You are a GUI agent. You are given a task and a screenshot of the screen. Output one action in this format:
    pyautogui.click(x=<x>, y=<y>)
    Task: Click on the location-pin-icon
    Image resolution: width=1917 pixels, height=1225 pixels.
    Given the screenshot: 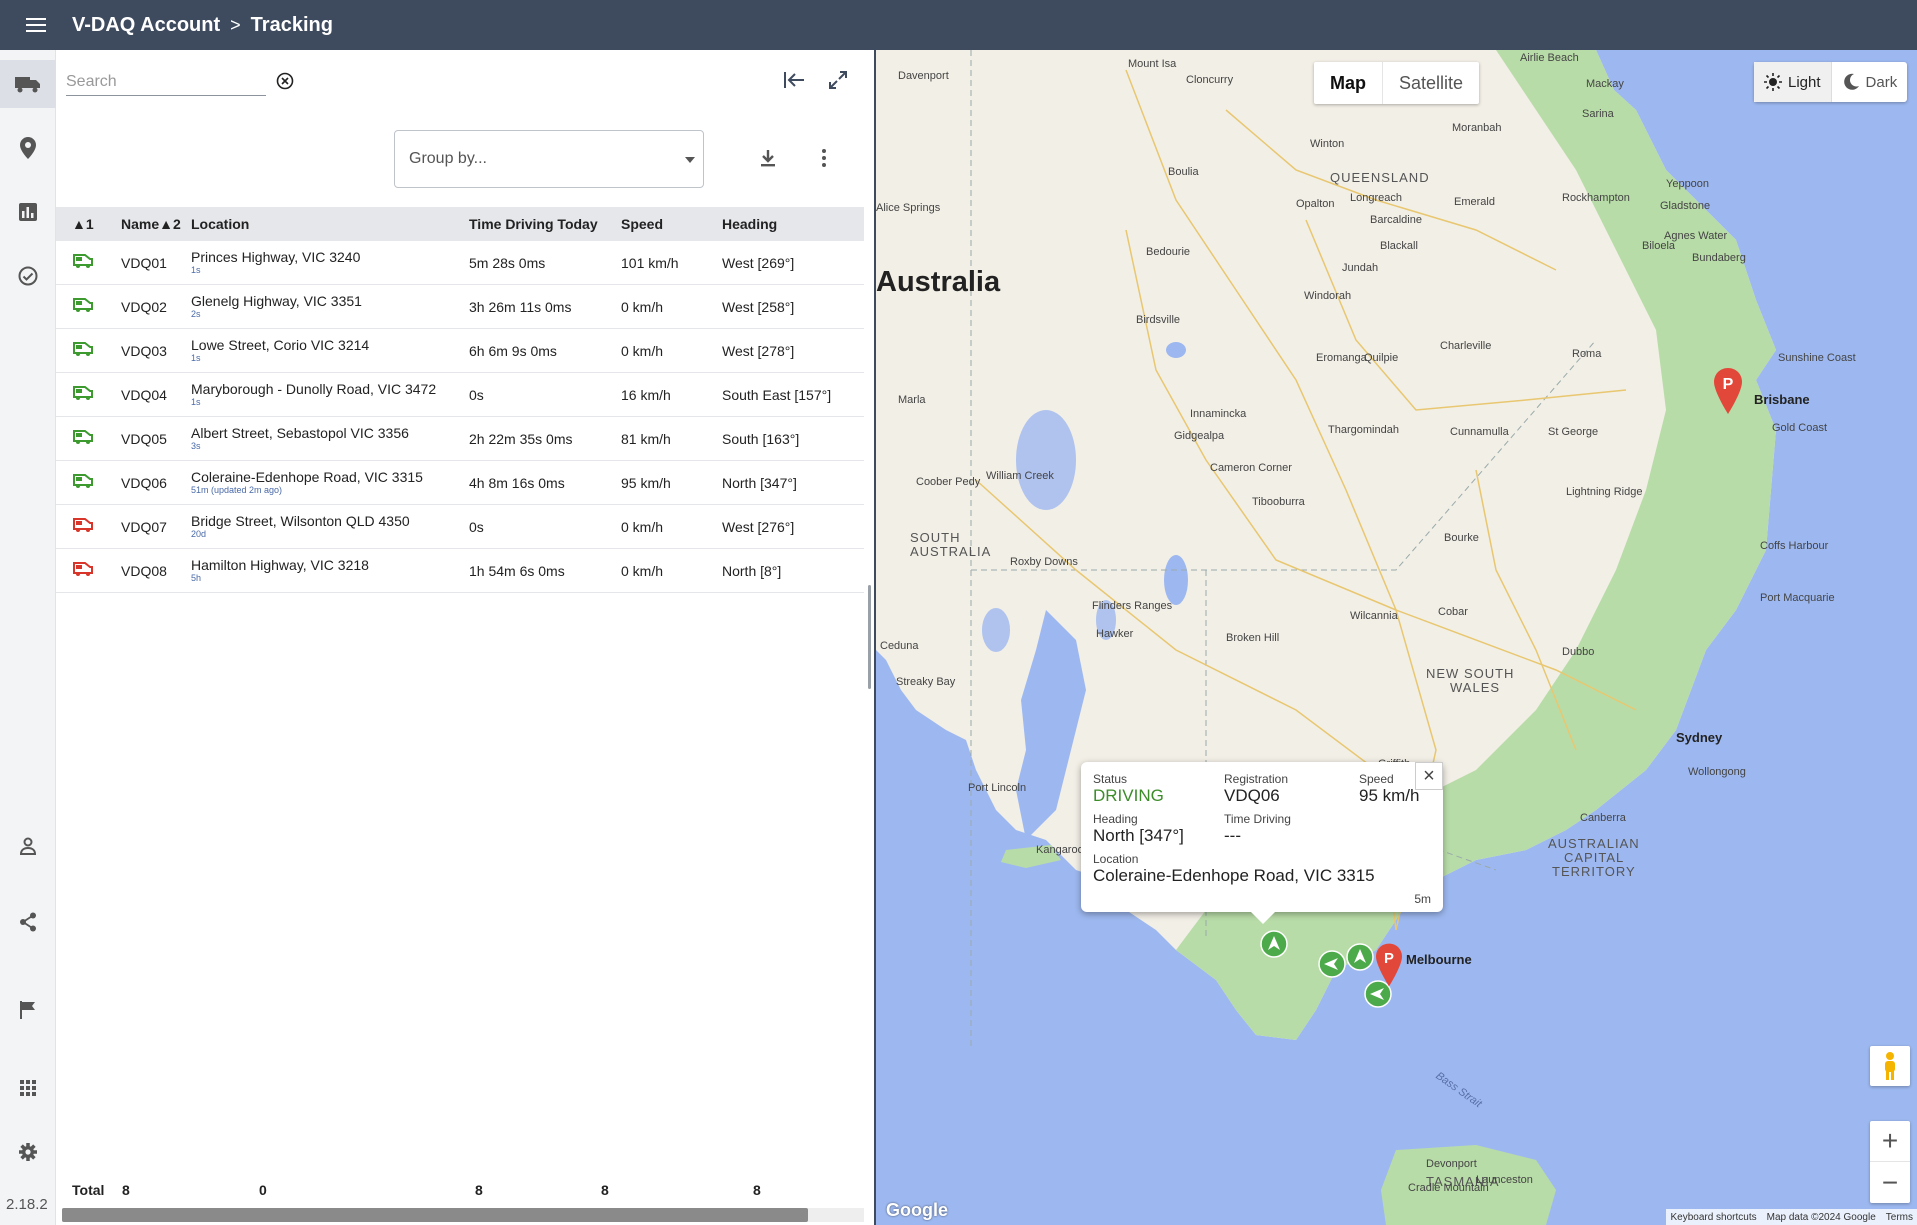 What is the action you would take?
    pyautogui.click(x=28, y=148)
    